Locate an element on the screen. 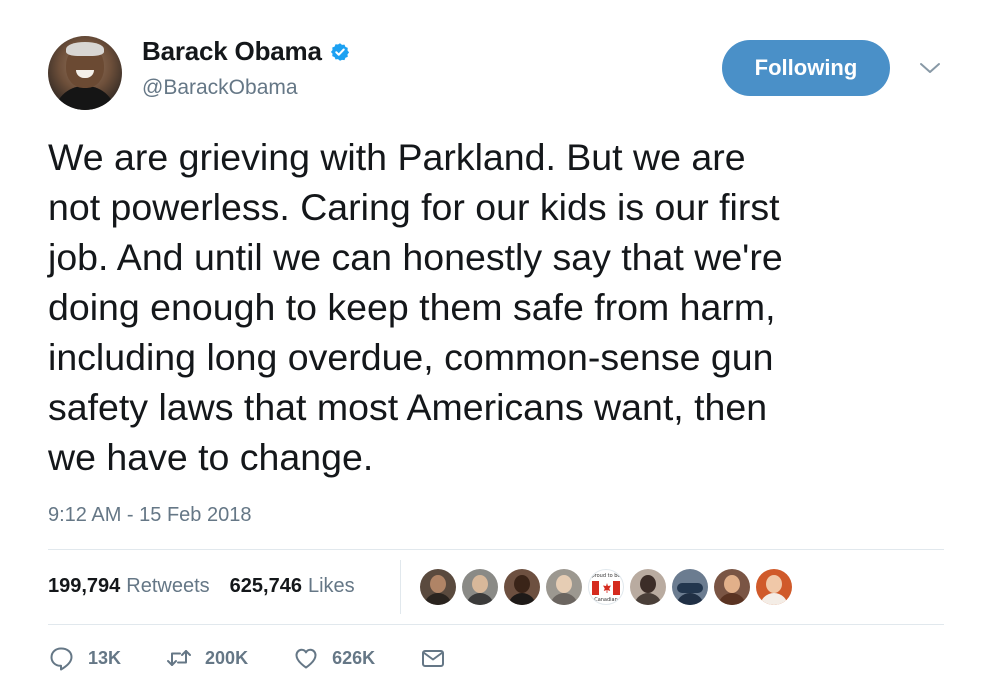 The image size is (992, 692). heart-icon is located at coordinates (306, 658).